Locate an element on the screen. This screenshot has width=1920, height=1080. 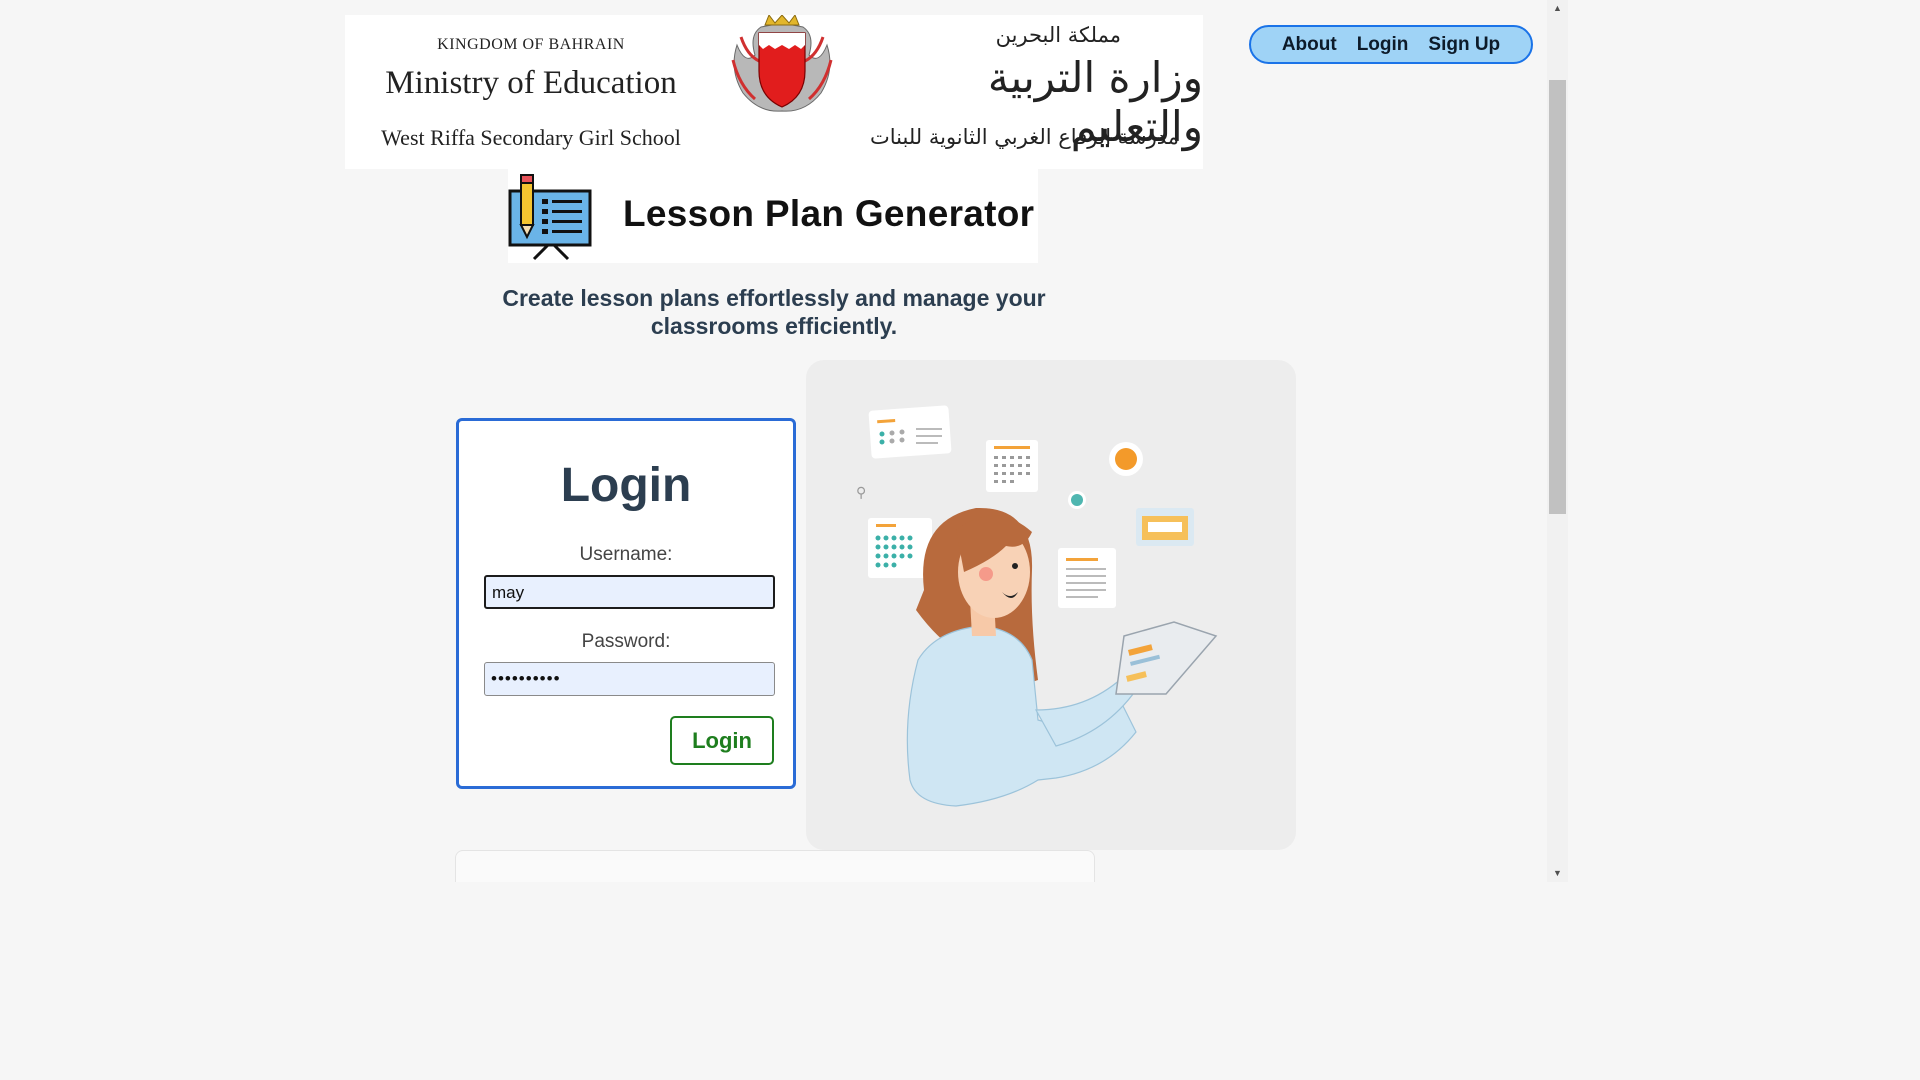
login-submit-button: Login is located at coordinates (722, 740).